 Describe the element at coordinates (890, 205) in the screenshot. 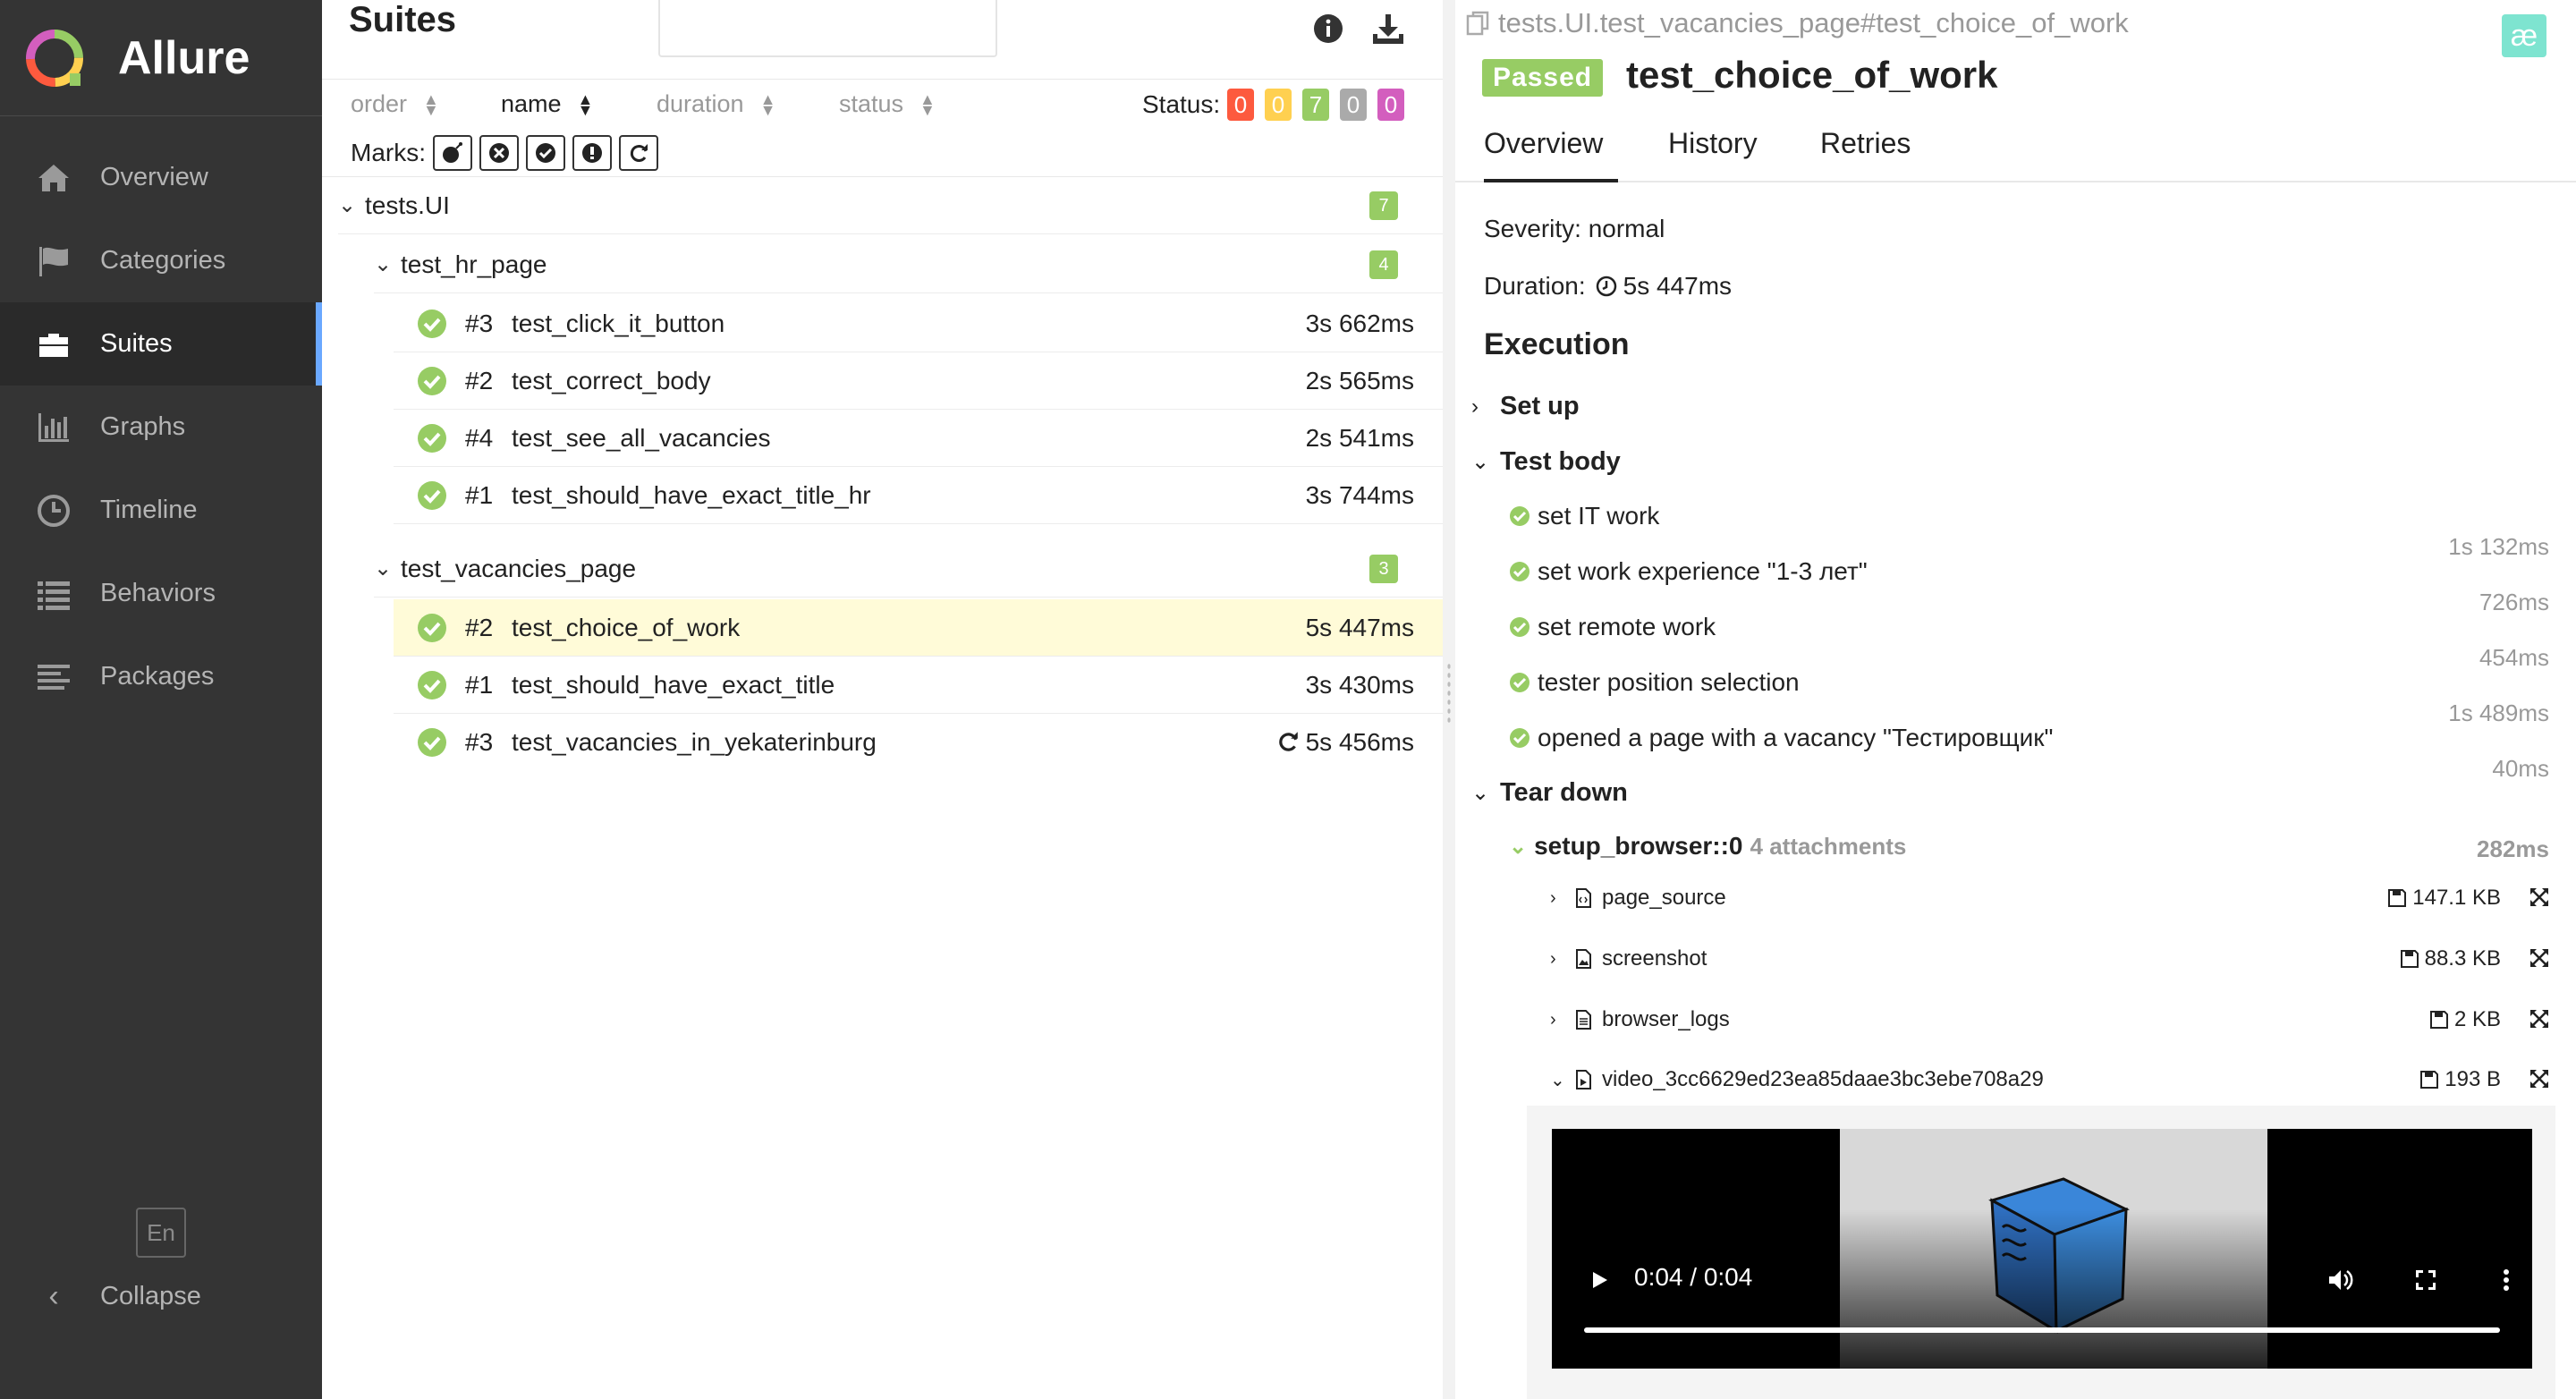

I see `suite-row-root: ⌄ tests.UI 7` at that location.